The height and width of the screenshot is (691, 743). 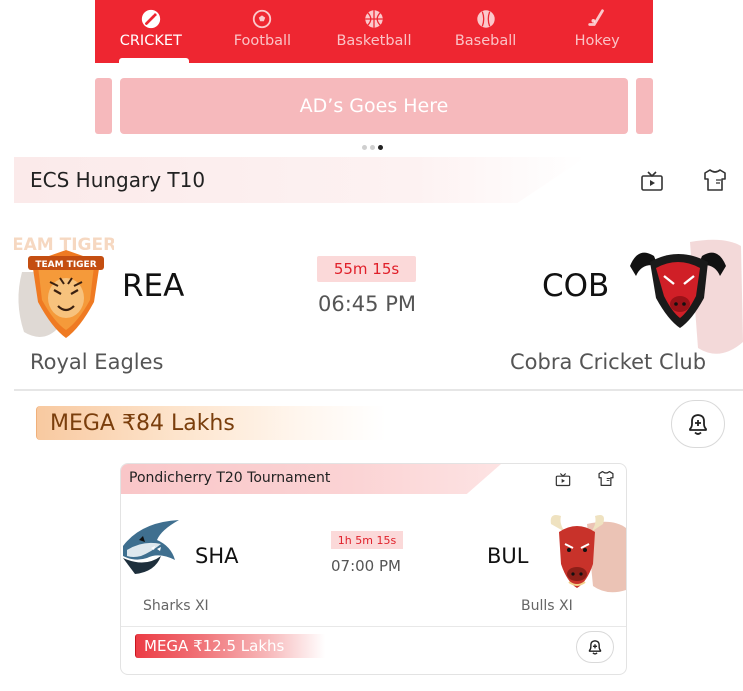 I want to click on tab-baseball: Baseball, so click(x=486, y=31).